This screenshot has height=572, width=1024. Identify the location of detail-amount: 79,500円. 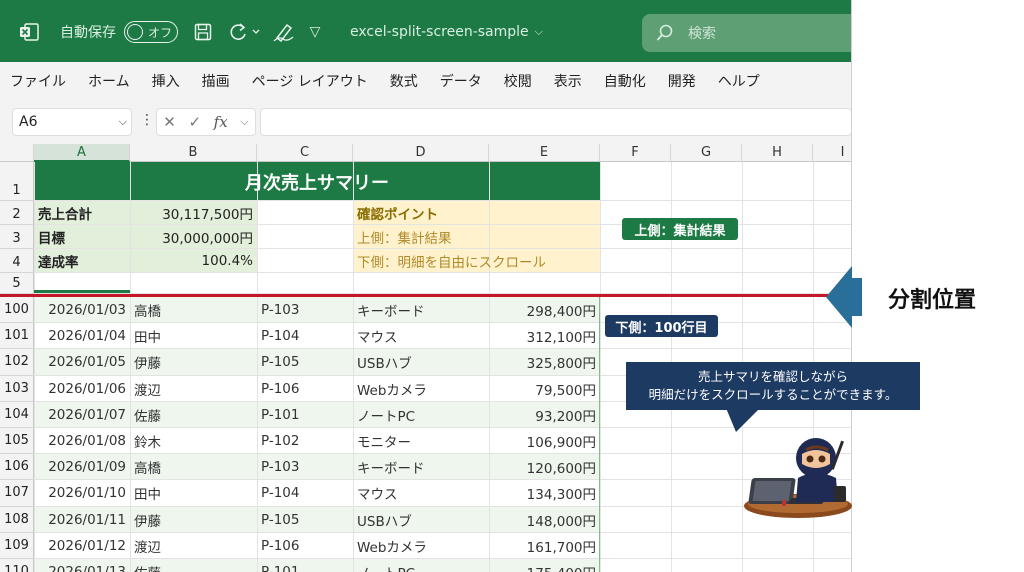
(565, 390).